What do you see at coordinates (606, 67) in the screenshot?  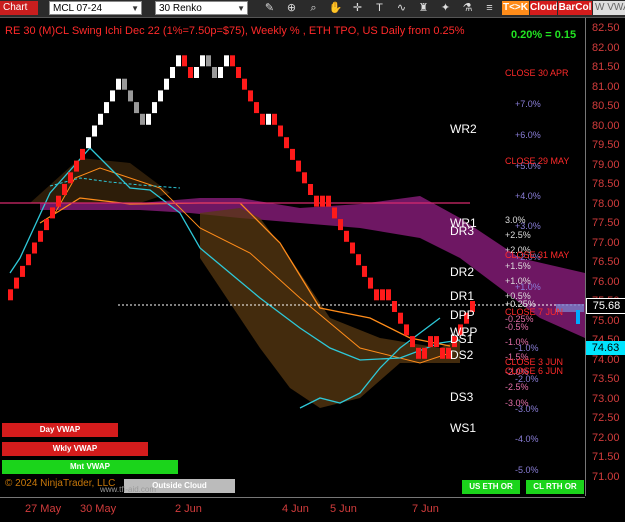 I see `price-tick-label: 81.50` at bounding box center [606, 67].